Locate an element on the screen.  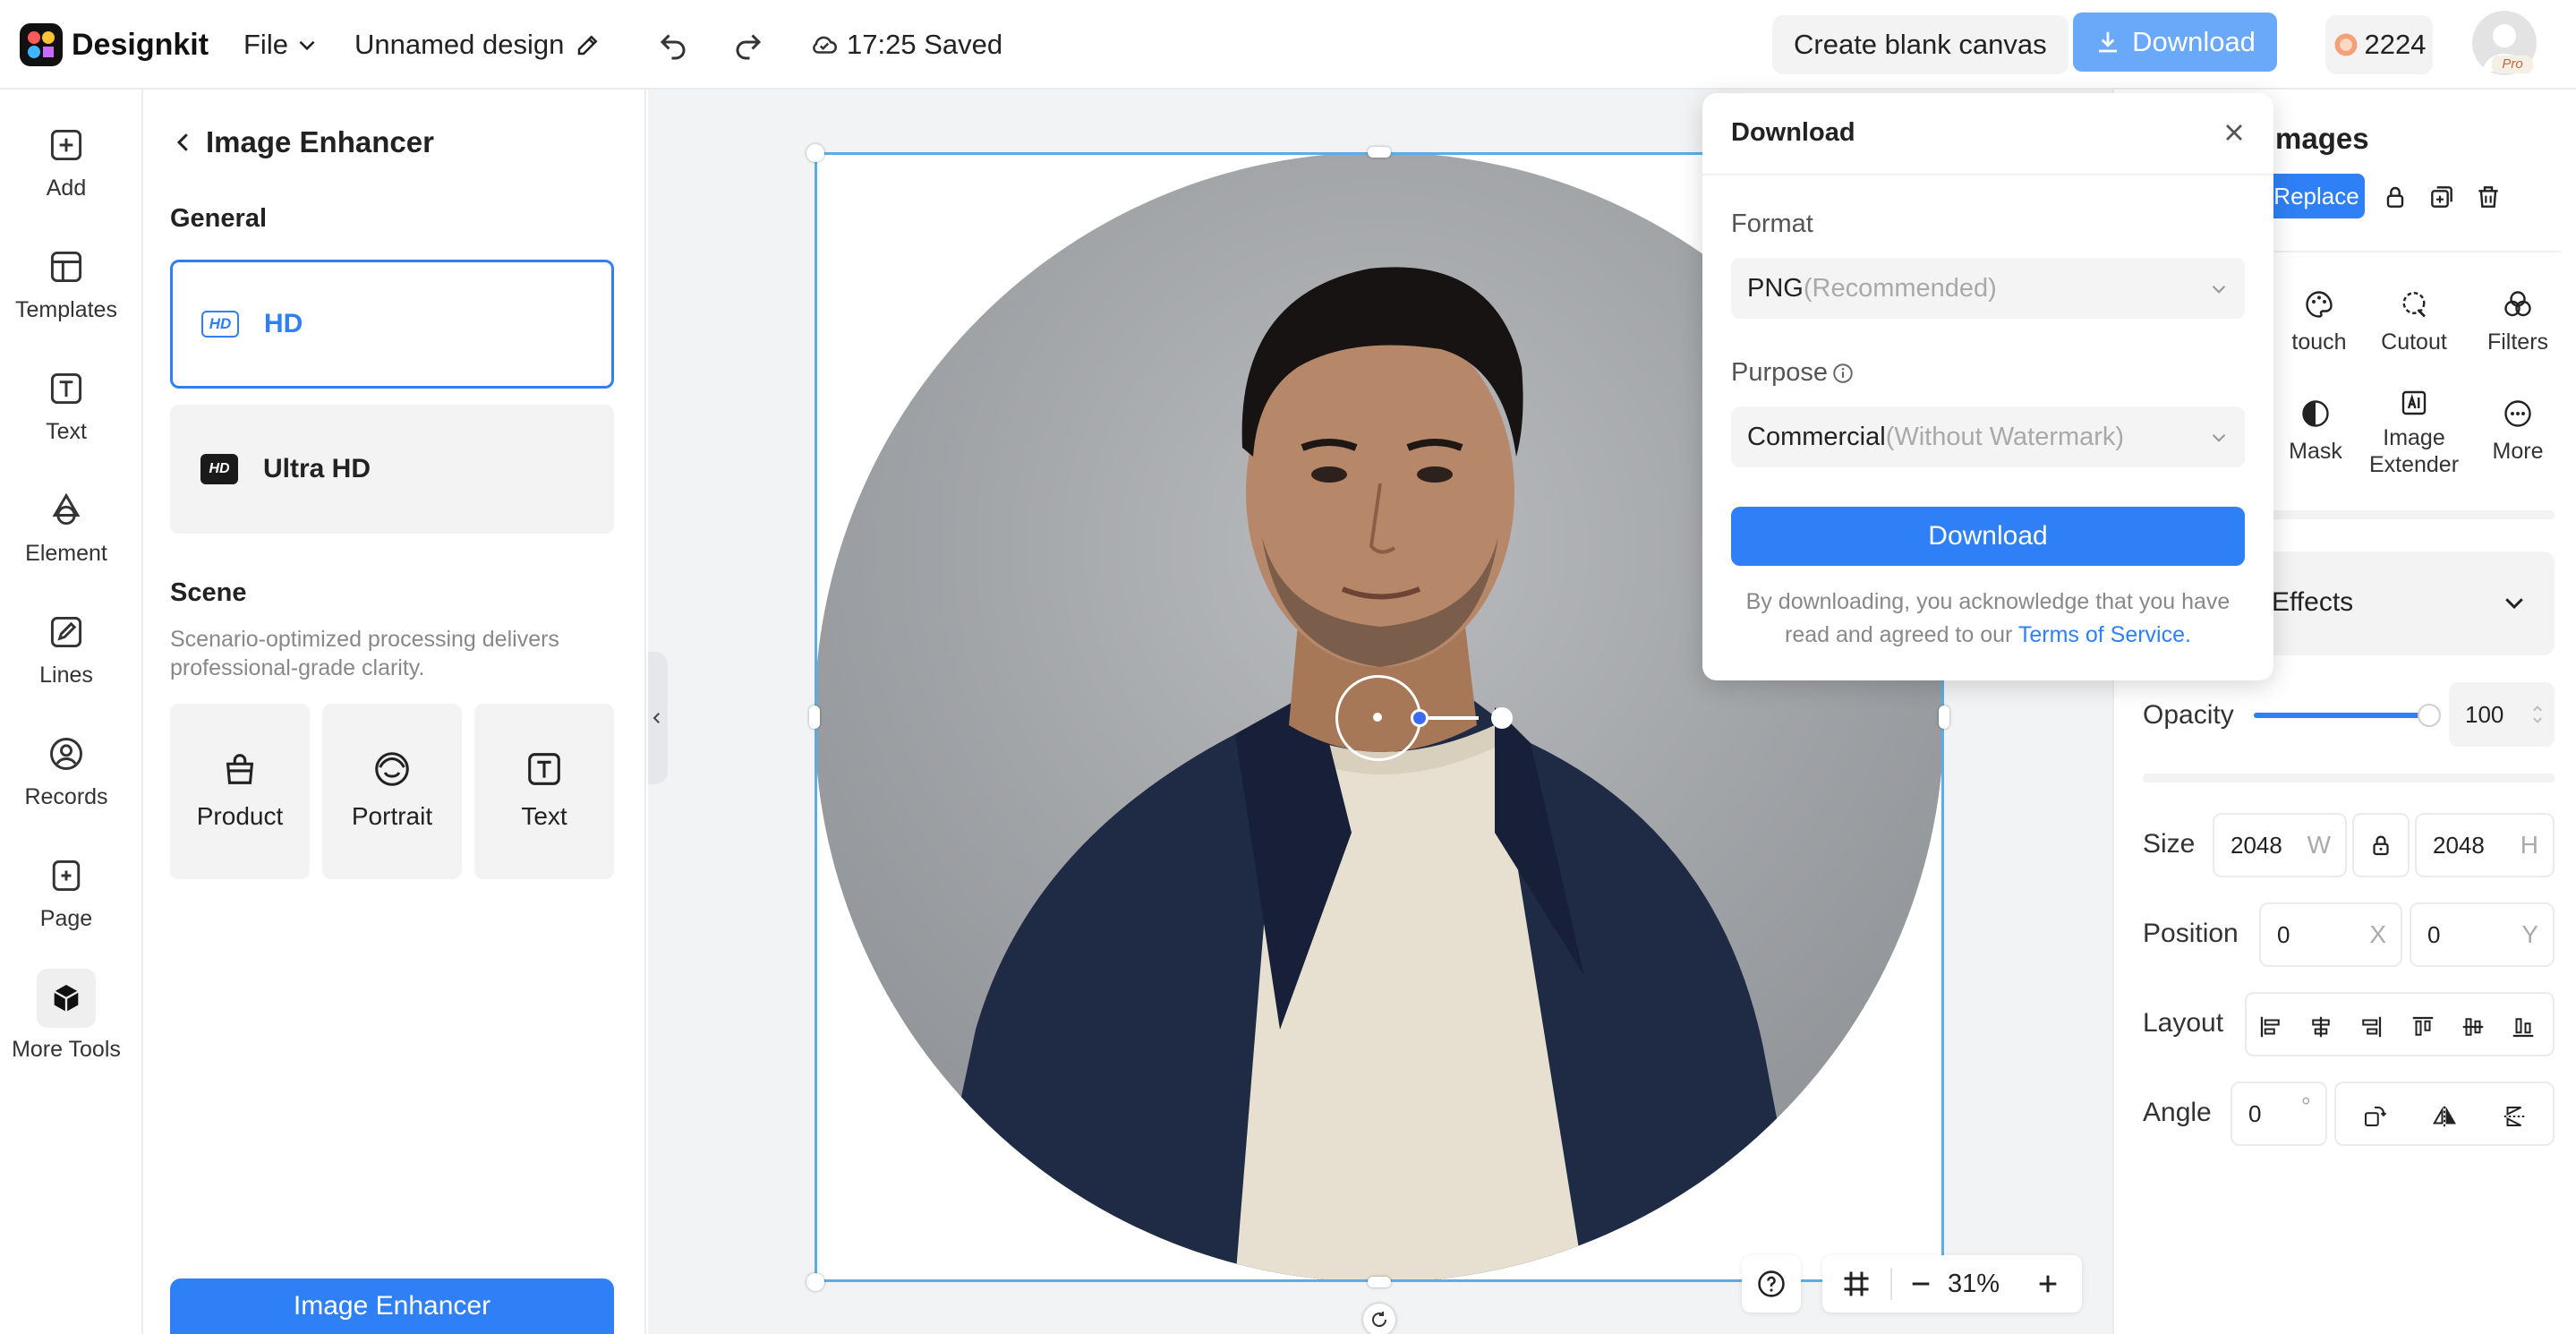
file-menu: File is located at coordinates (281, 45).